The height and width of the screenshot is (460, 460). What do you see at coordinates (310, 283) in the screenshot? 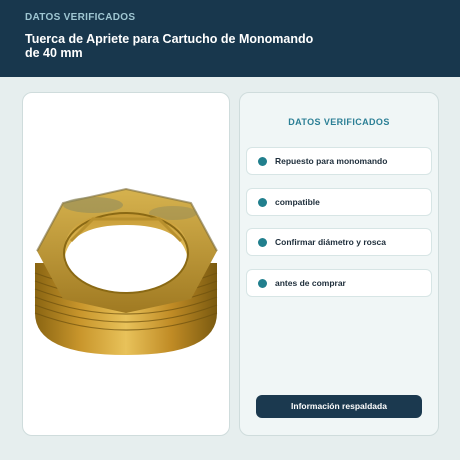
I see `list-item-label: antes de comprar` at bounding box center [310, 283].